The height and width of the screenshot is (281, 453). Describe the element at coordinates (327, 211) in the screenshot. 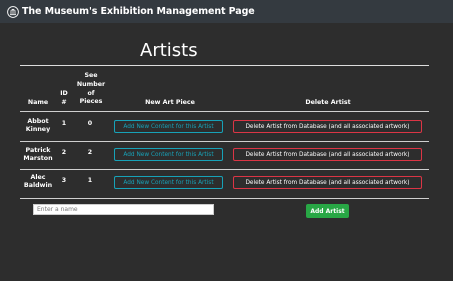

I see `add-artist-button: Add Artist` at that location.